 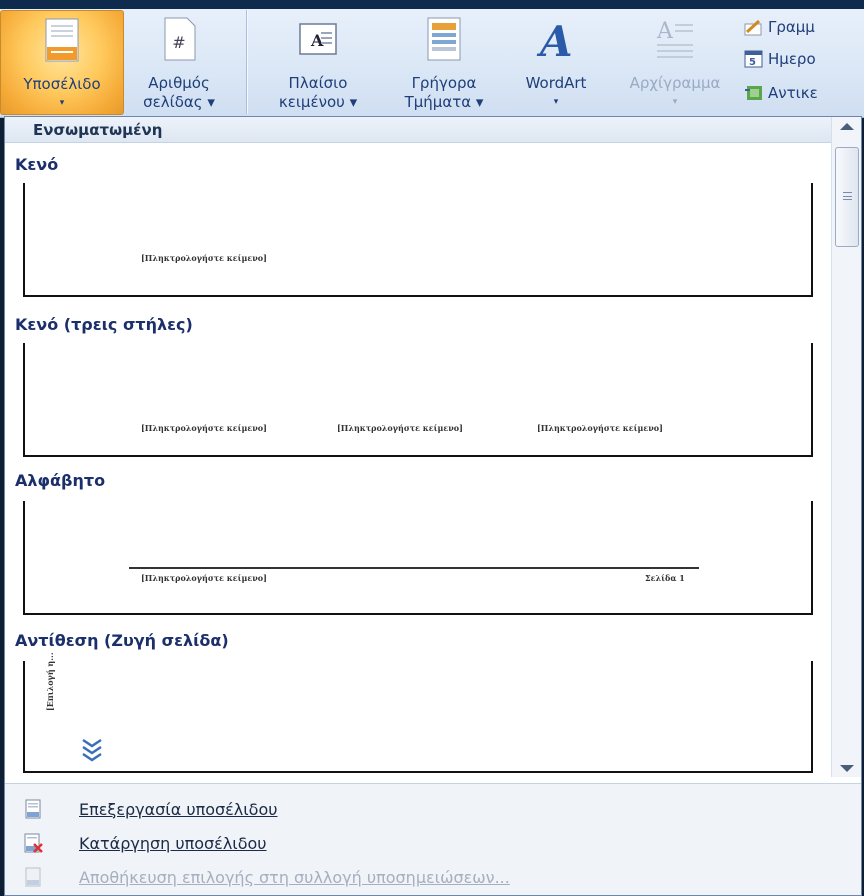 What do you see at coordinates (318, 39) in the screenshot?
I see `textbox-icon: A` at bounding box center [318, 39].